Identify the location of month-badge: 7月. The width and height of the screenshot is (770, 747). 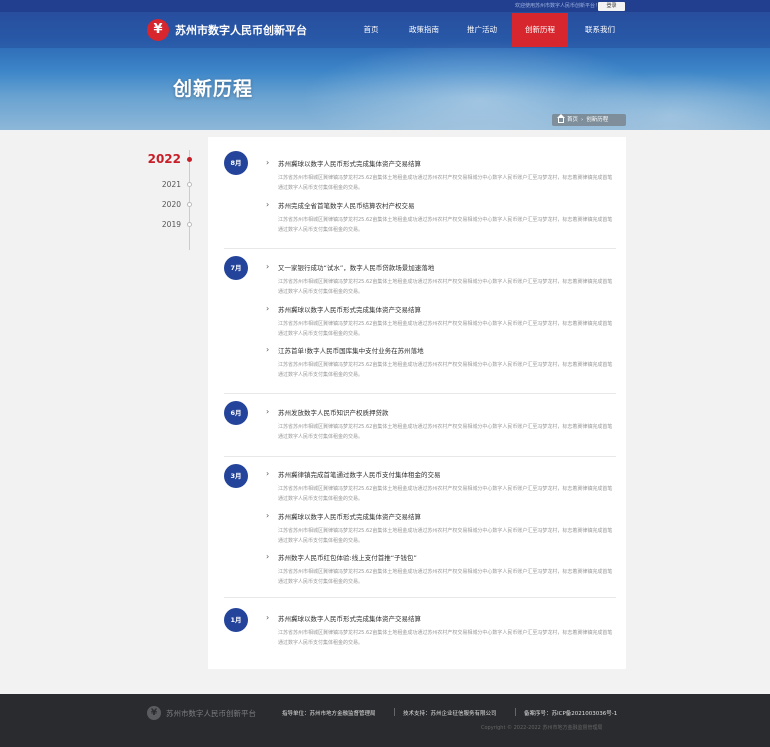
(236, 268).